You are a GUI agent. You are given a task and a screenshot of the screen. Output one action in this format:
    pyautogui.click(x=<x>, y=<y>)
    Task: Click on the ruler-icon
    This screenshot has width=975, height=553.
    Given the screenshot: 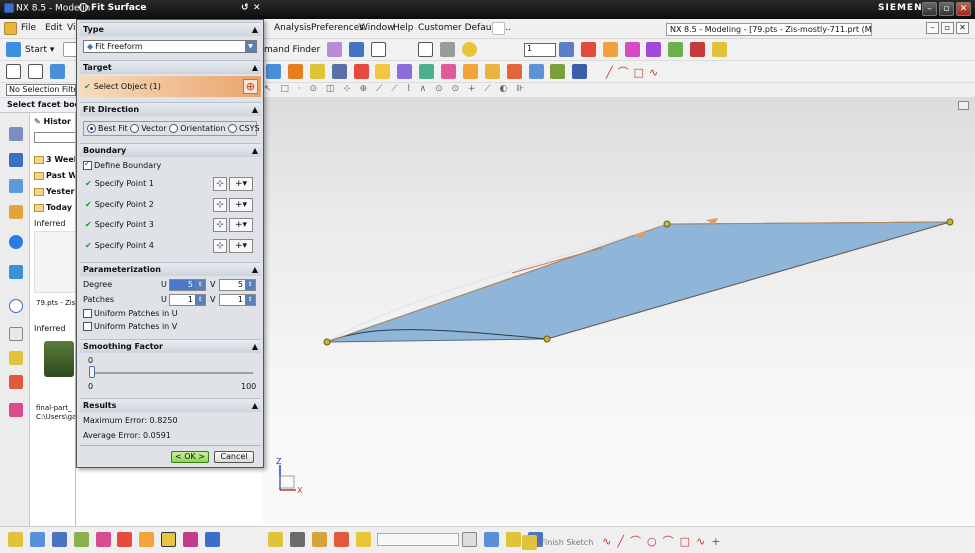 What is the action you would take?
    pyautogui.click(x=719, y=49)
    